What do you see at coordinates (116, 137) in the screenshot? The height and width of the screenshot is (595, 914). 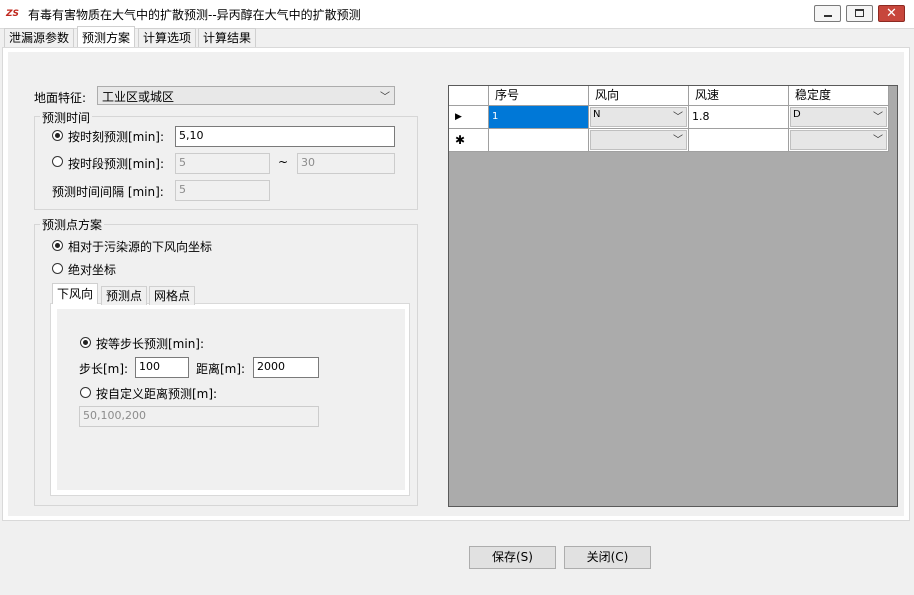 I see `by-moment-label: 按时刻预测[min]:` at bounding box center [116, 137].